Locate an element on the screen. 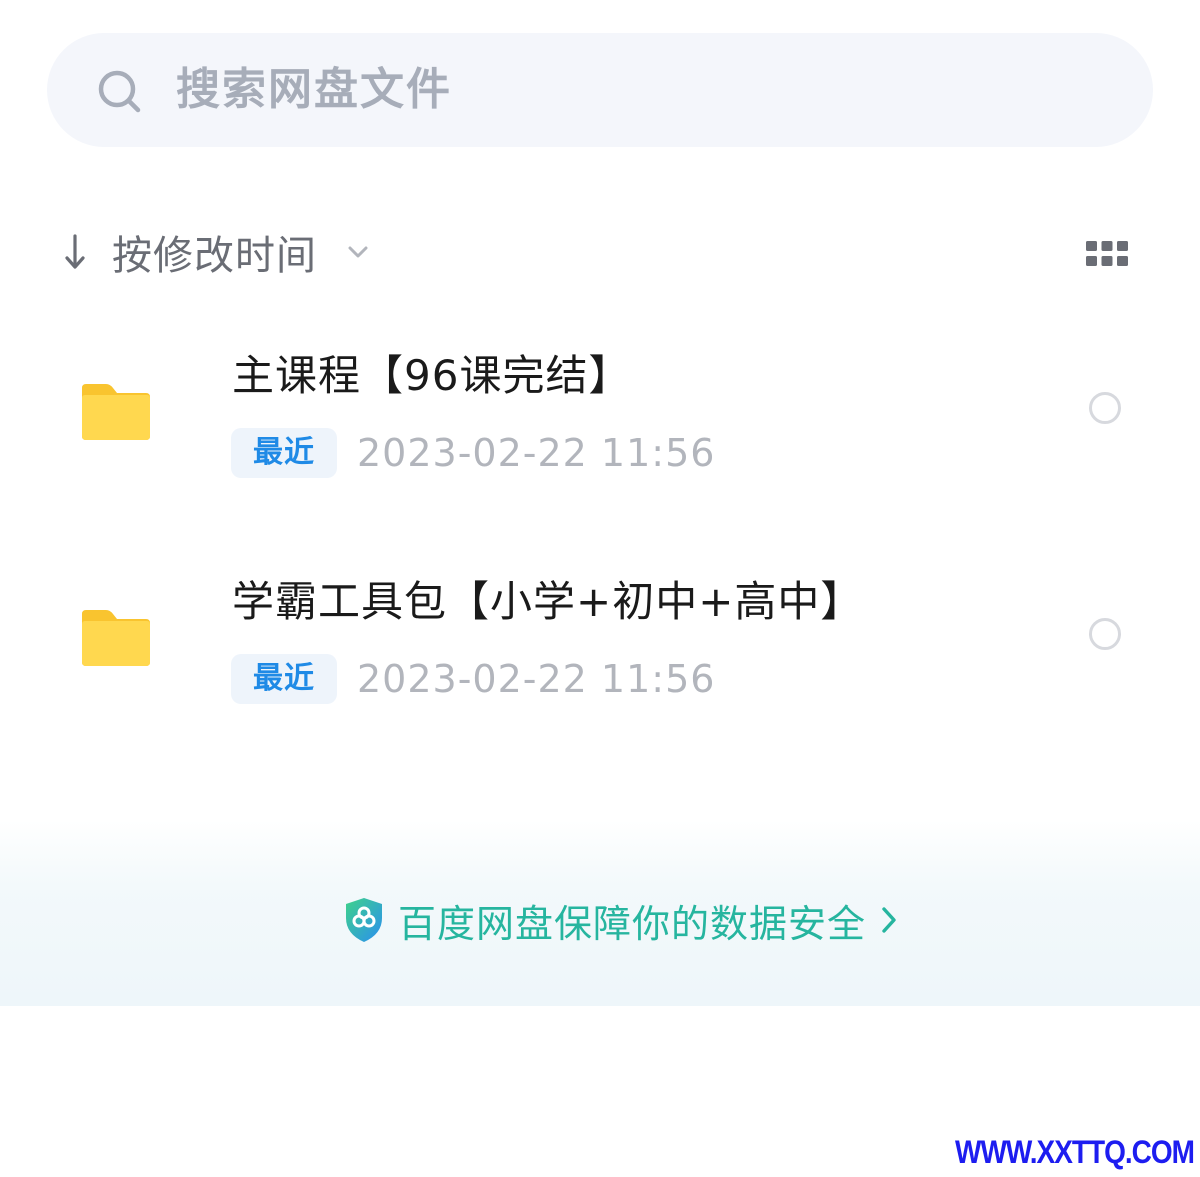 Image resolution: width=1200 pixels, height=1177 pixels. security-info-link: 百度网盘保障你的数据安全 is located at coordinates (621, 920).